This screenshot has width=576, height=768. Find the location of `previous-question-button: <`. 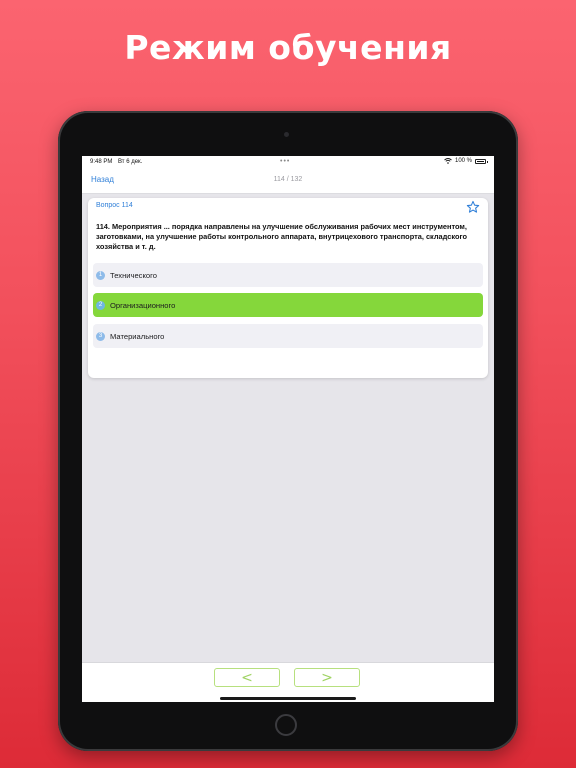

previous-question-button: < is located at coordinates (247, 677).